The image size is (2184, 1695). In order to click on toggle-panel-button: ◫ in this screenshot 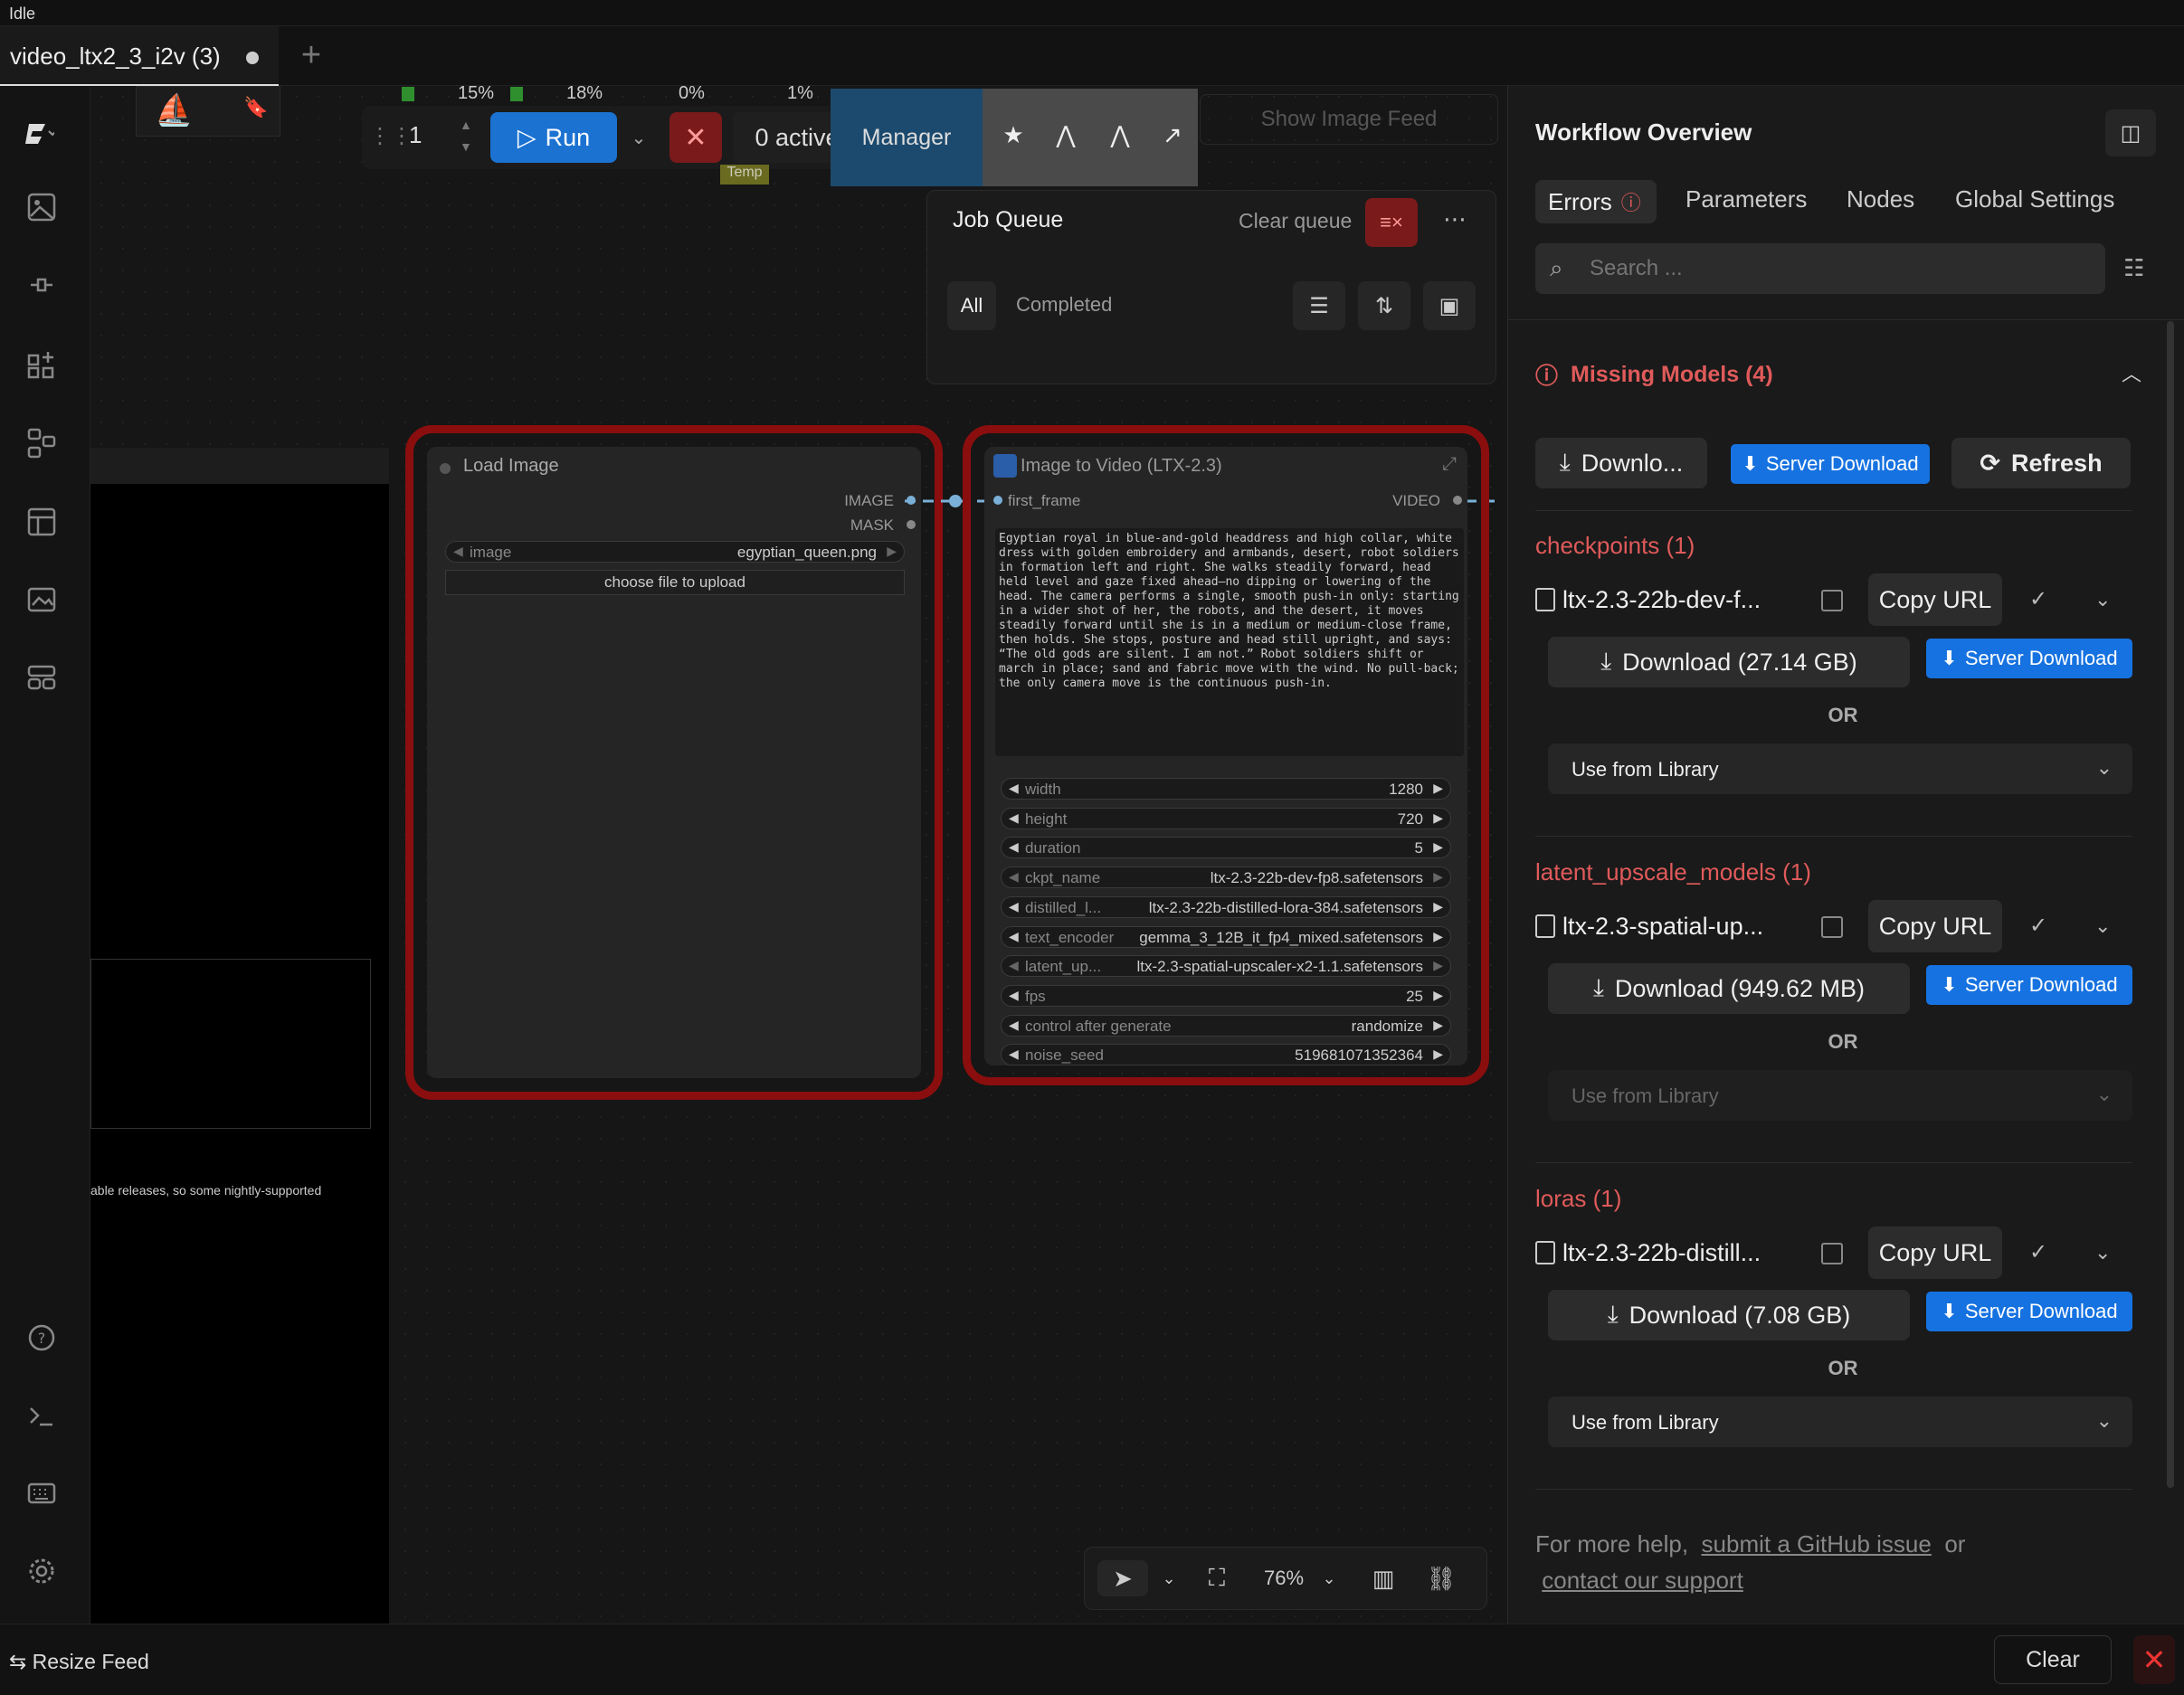, I will do `click(2130, 132)`.